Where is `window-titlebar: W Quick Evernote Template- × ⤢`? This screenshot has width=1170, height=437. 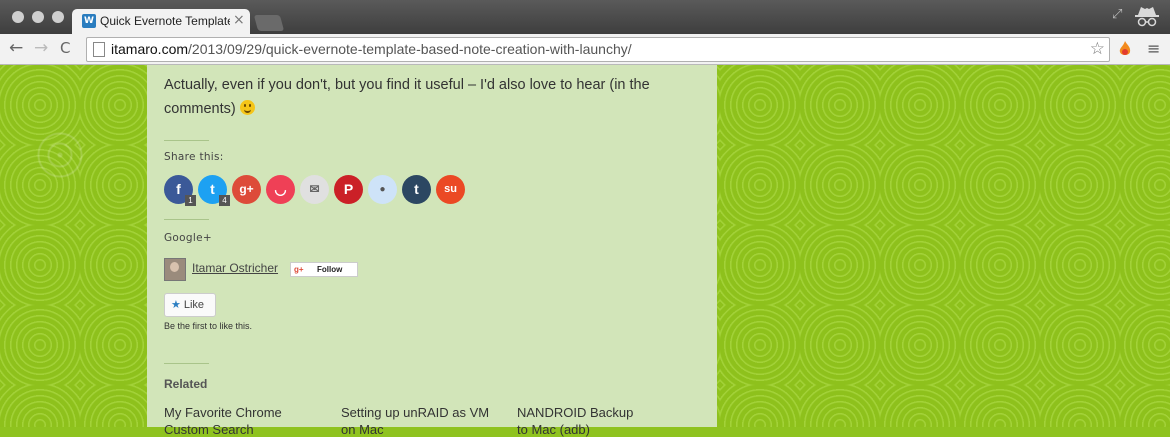
window-titlebar: W Quick Evernote Template- × ⤢ is located at coordinates (585, 17).